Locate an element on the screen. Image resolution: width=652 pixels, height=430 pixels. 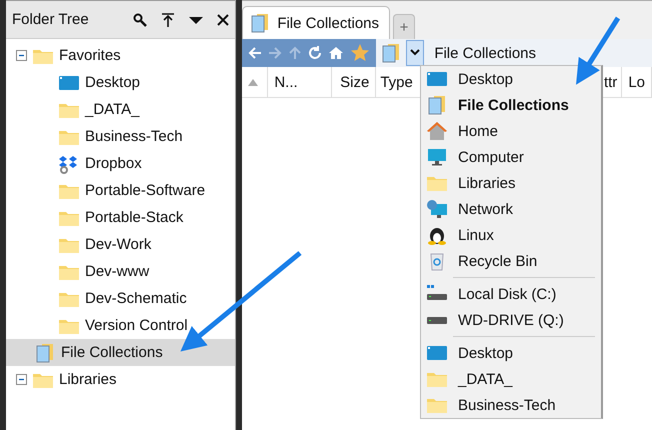
tree-item-label: Portable-Stack is located at coordinates (134, 217).